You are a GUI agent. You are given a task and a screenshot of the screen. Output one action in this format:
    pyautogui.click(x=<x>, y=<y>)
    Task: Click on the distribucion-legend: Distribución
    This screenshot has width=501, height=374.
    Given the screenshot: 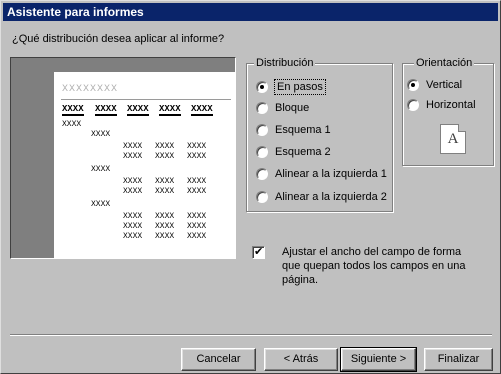 What is the action you would take?
    pyautogui.click(x=285, y=63)
    